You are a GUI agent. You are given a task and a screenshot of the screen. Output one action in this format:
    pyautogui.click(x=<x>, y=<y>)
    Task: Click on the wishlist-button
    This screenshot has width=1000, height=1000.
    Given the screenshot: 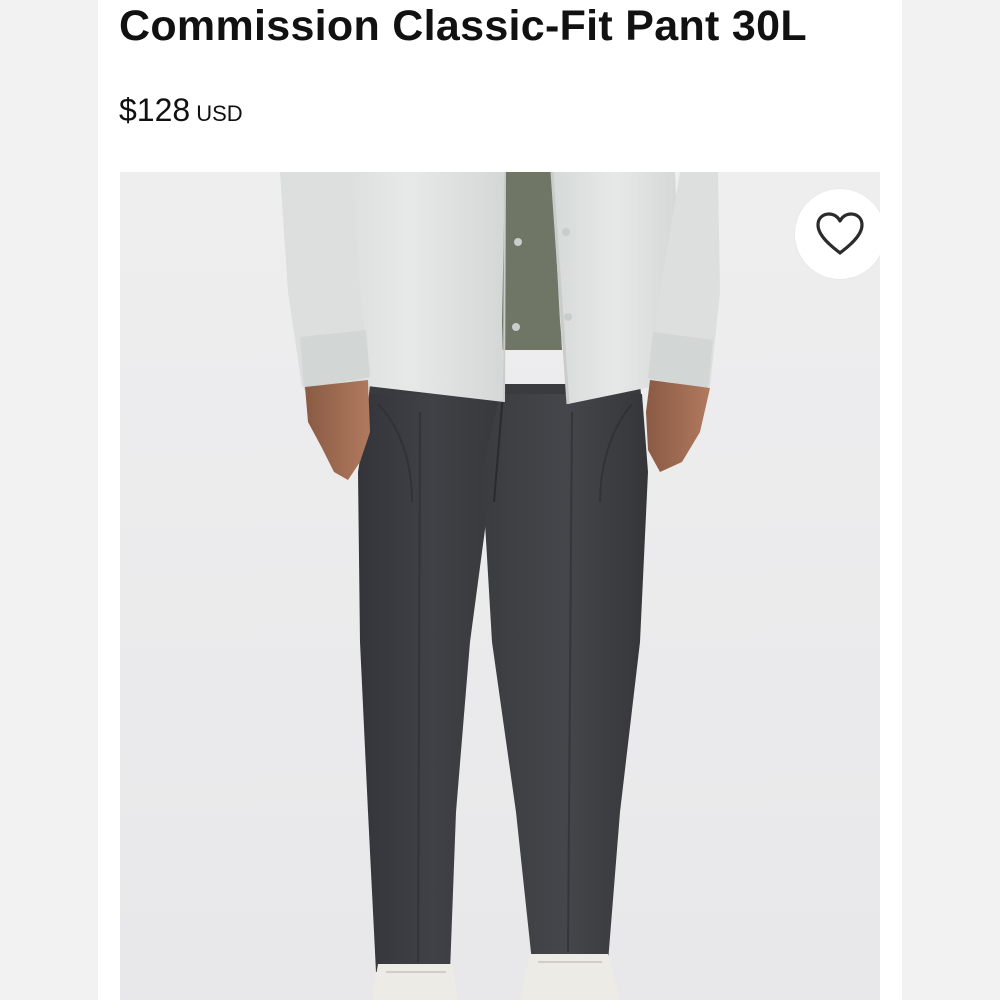 What is the action you would take?
    pyautogui.click(x=837, y=234)
    